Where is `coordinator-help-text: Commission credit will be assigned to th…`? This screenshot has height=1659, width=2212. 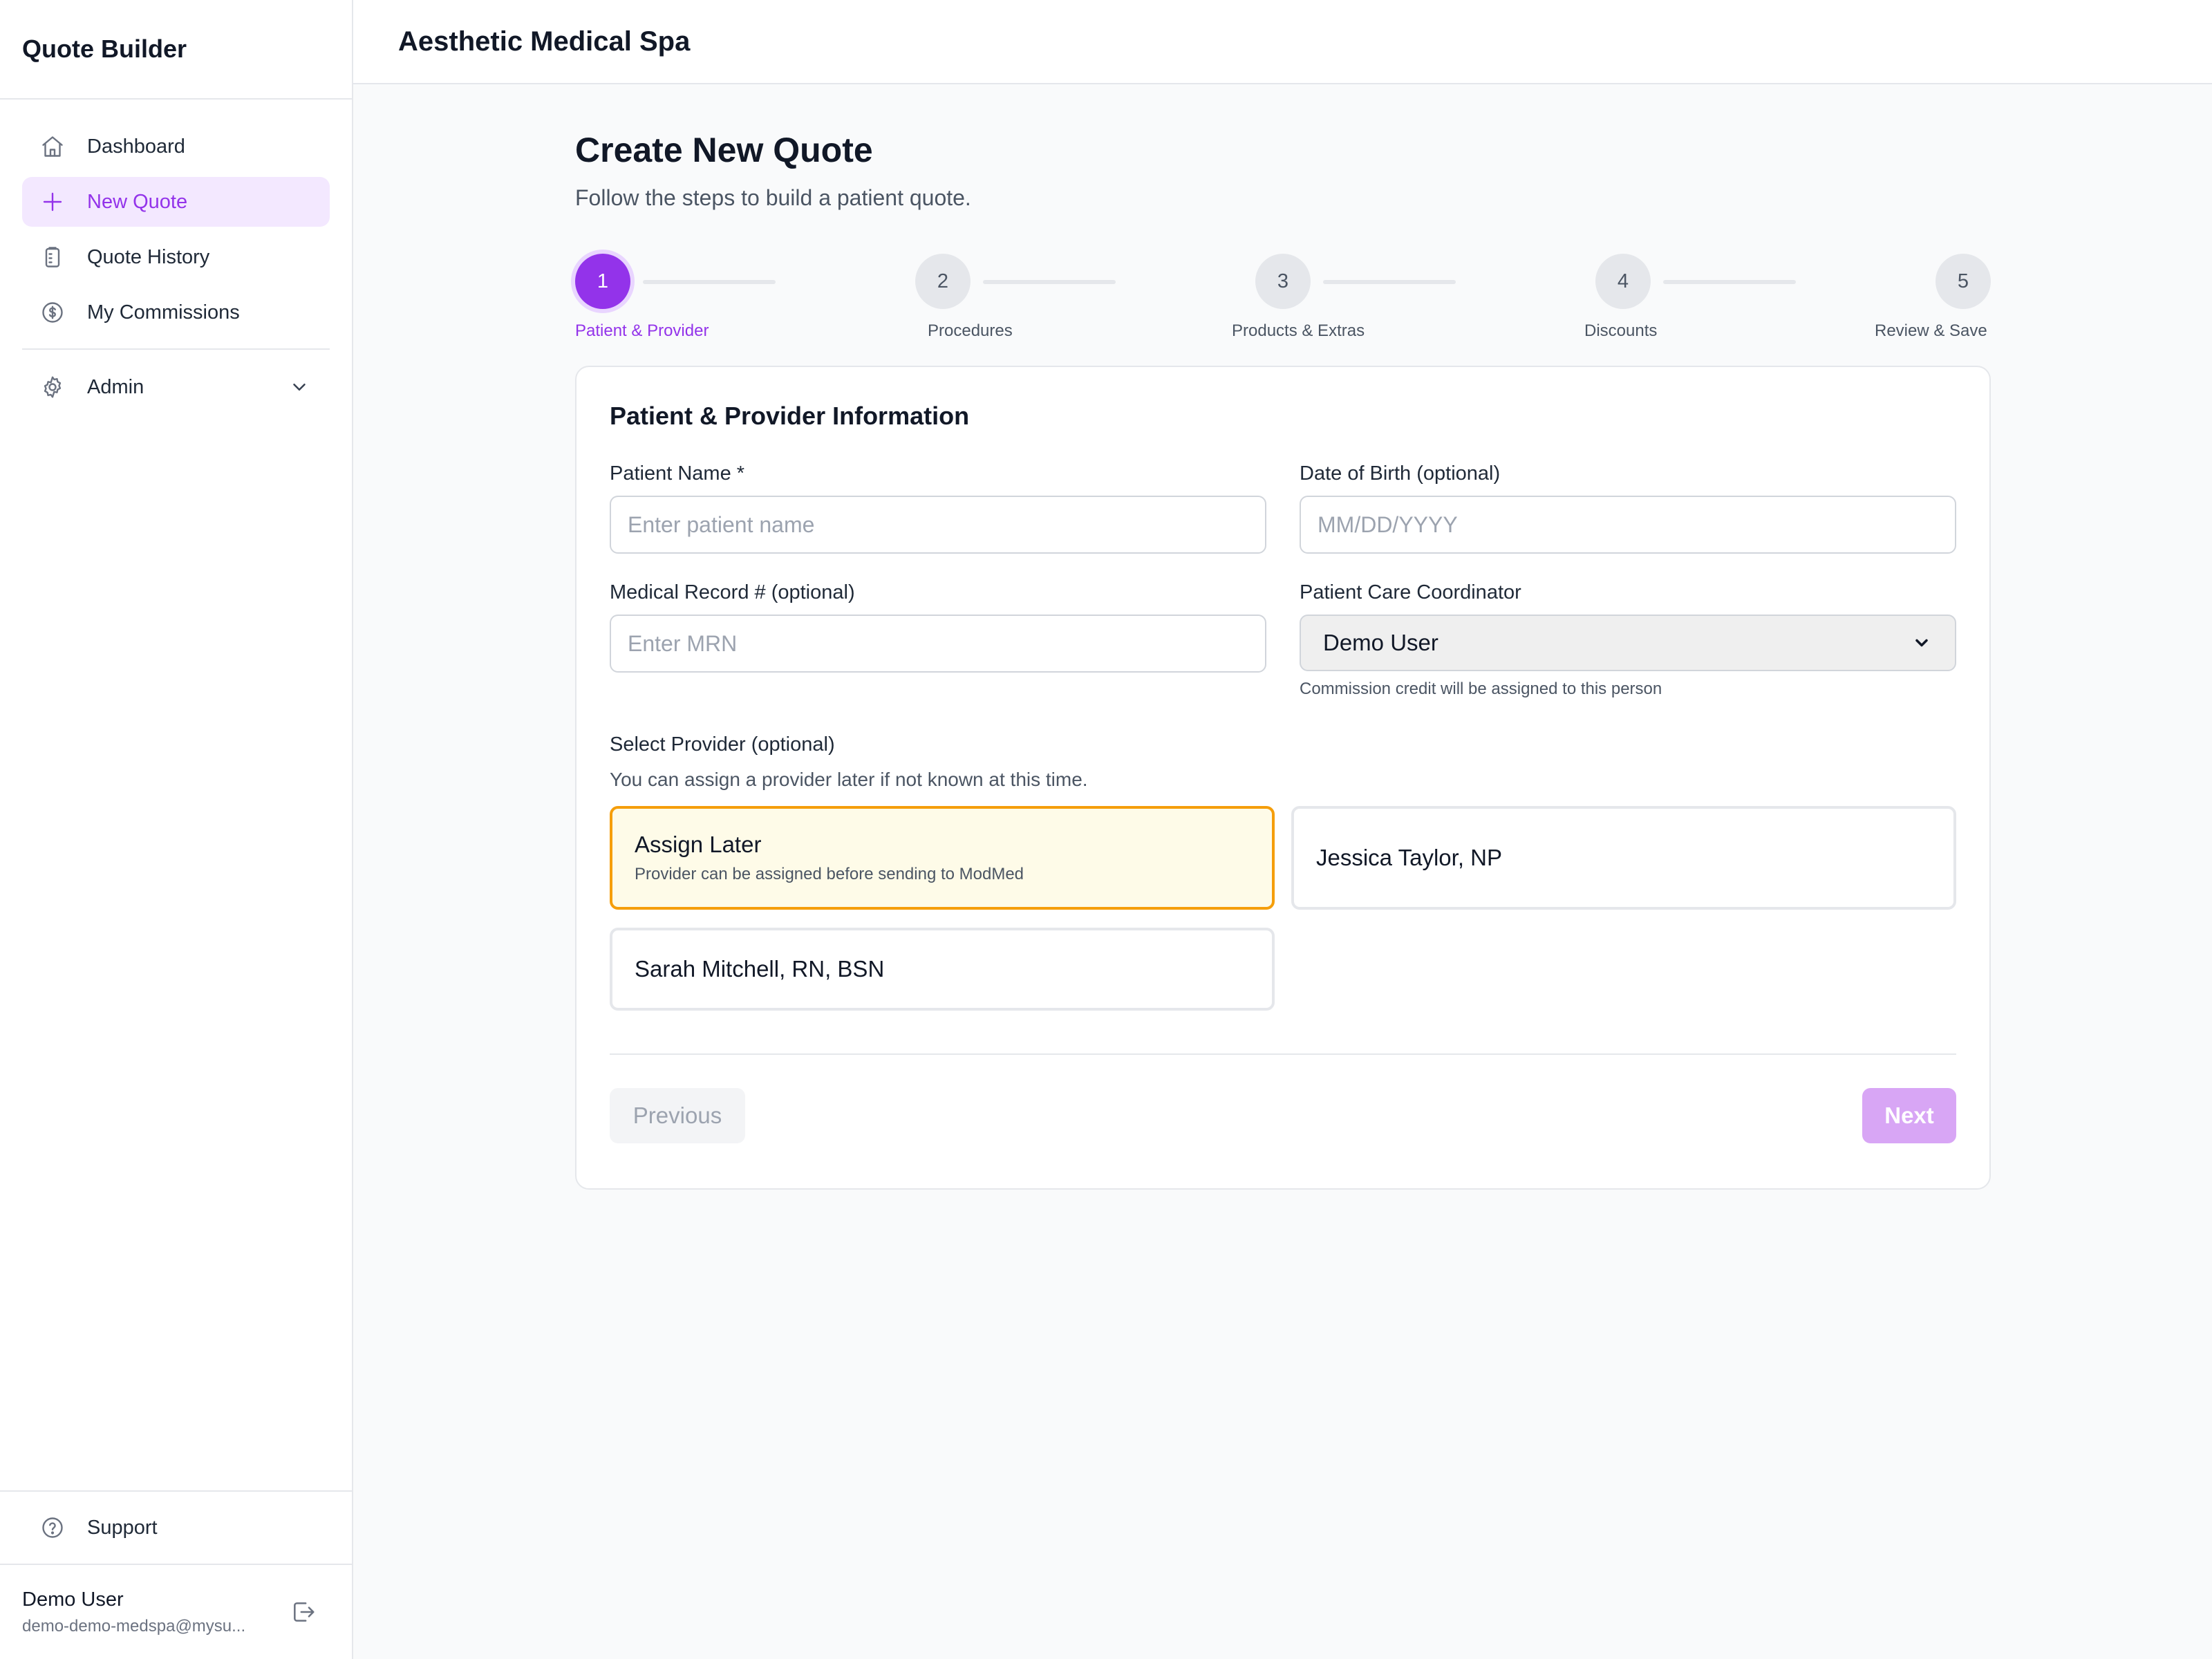
coordinator-help-text: Commission credit will be assigned to th… is located at coordinates (1481, 688).